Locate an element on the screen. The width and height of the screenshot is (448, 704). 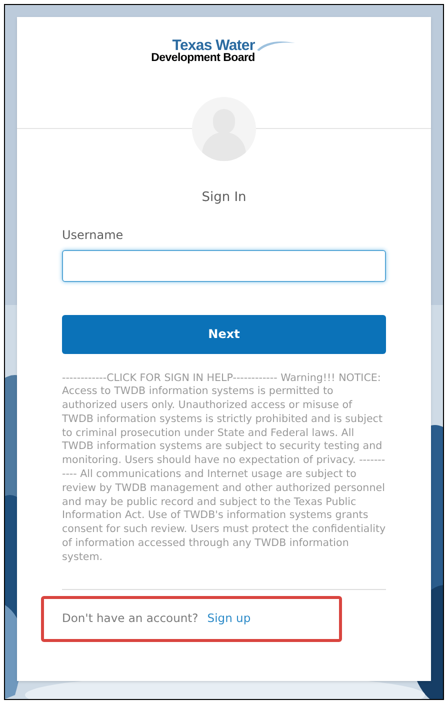
logo-text: Texas Water is located at coordinates (213, 45).